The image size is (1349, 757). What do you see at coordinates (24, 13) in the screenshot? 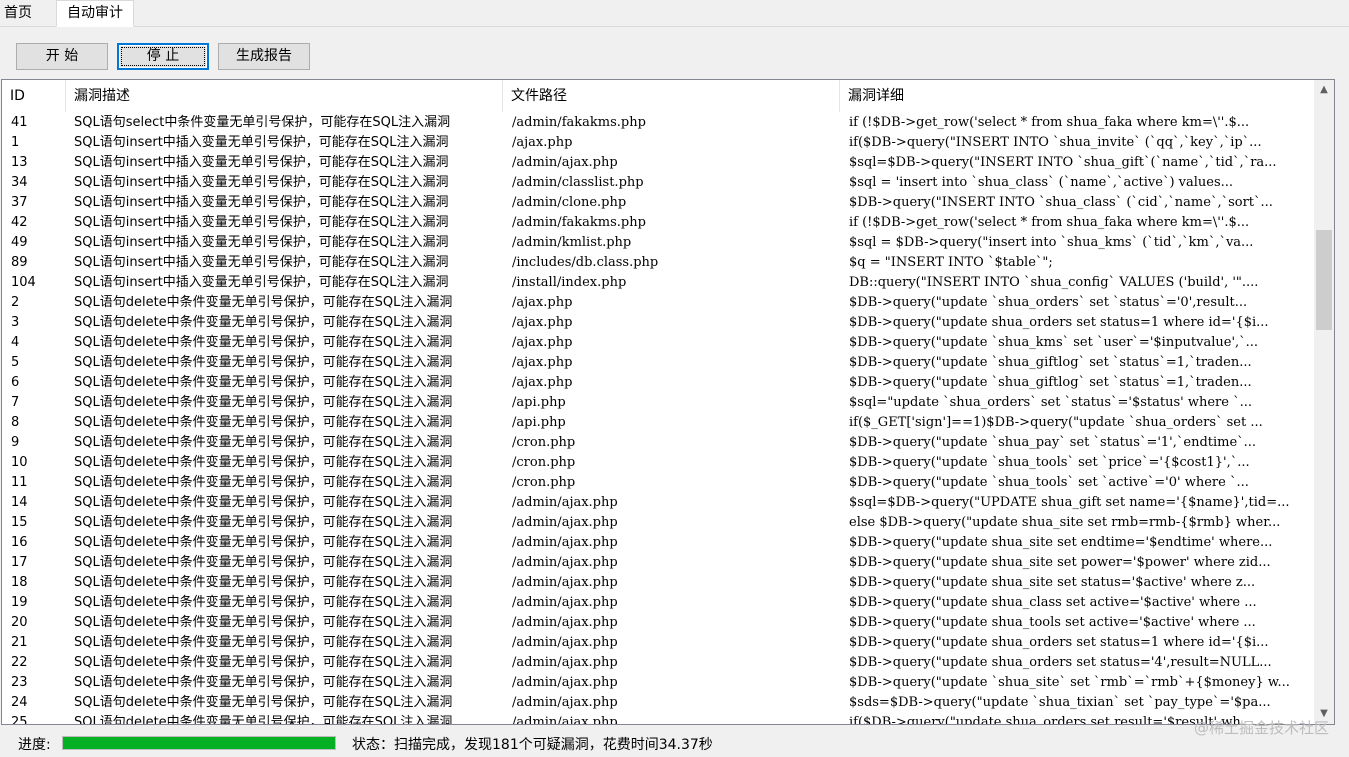
I see `tab-home: 首页` at bounding box center [24, 13].